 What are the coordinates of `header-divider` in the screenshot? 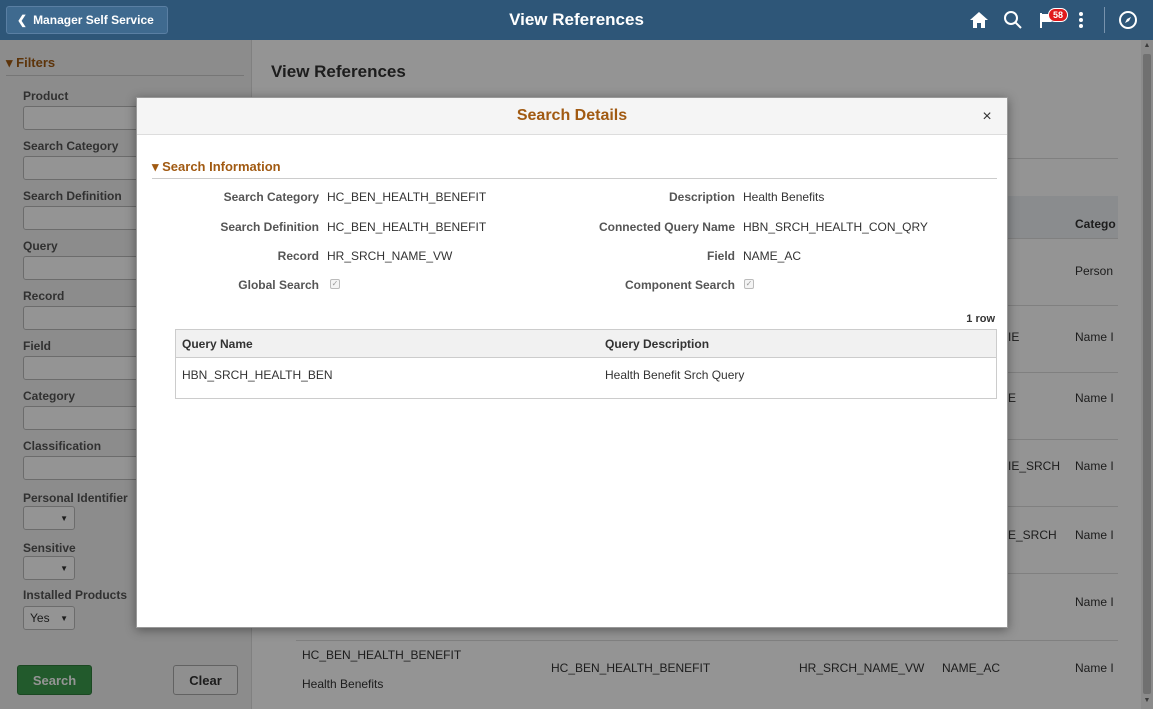 It's located at (1104, 20).